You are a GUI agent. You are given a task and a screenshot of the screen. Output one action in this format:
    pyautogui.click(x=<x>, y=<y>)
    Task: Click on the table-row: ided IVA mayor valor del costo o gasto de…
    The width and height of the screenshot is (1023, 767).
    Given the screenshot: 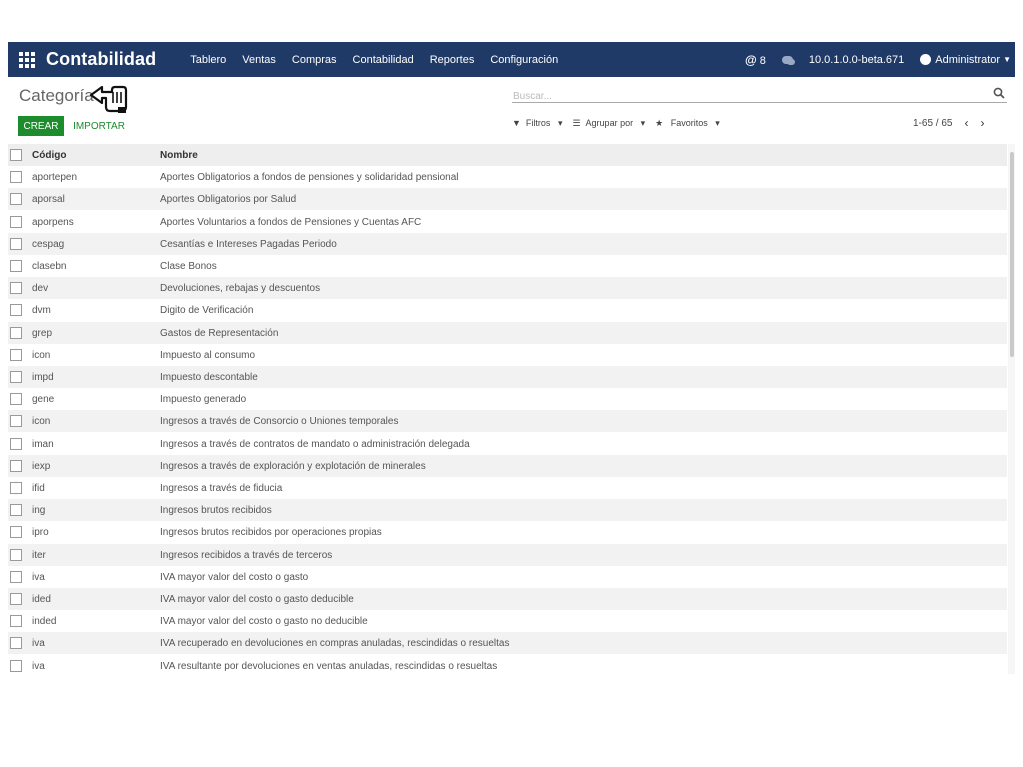 What is the action you would take?
    pyautogui.click(x=507, y=599)
    